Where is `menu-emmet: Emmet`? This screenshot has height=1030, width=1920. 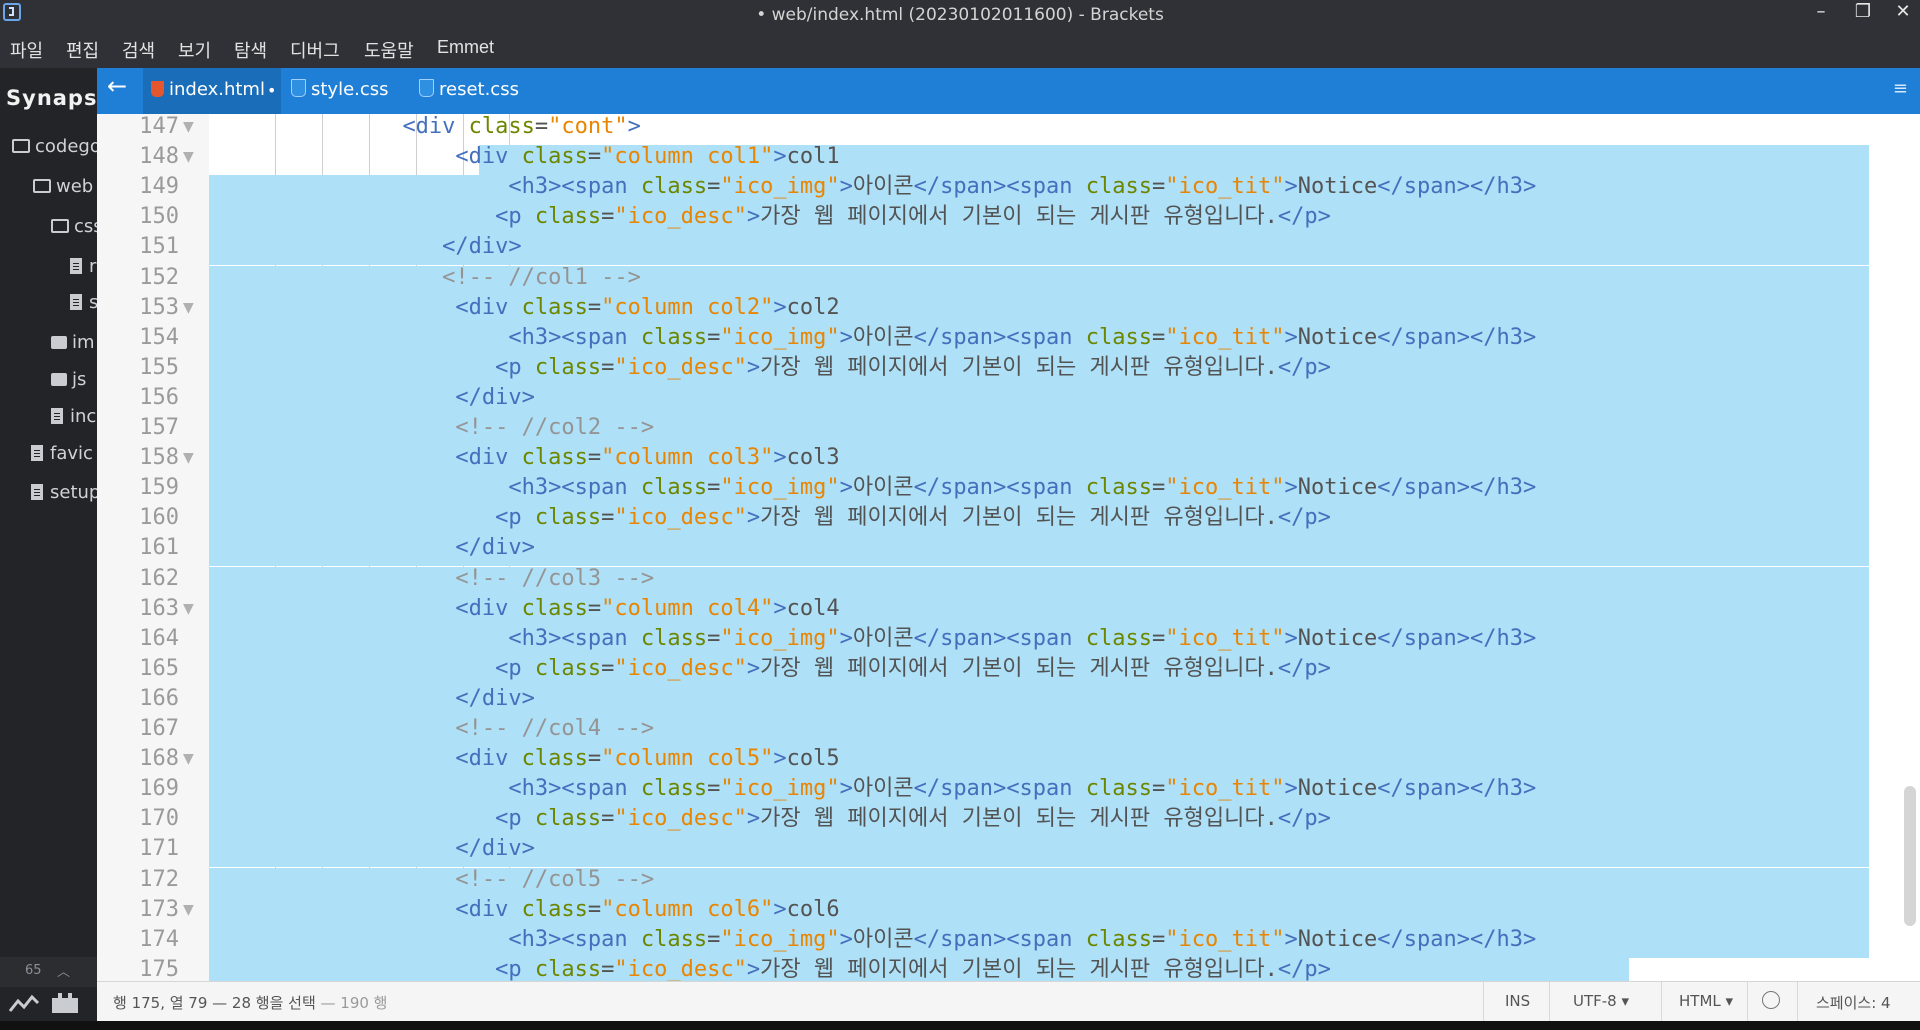
menu-emmet: Emmet is located at coordinates (465, 47).